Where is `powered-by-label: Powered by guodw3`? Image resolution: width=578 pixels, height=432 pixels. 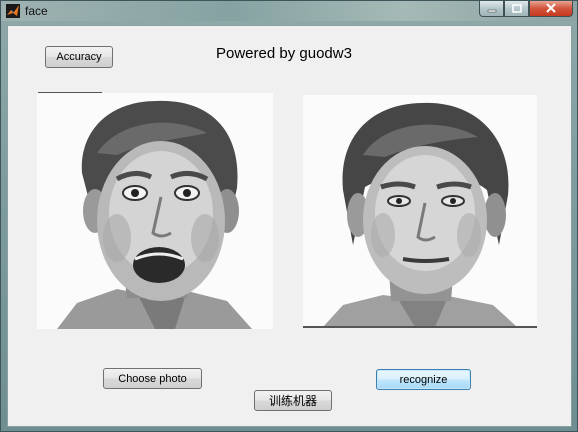
powered-by-label: Powered by guodw3 is located at coordinates (284, 53).